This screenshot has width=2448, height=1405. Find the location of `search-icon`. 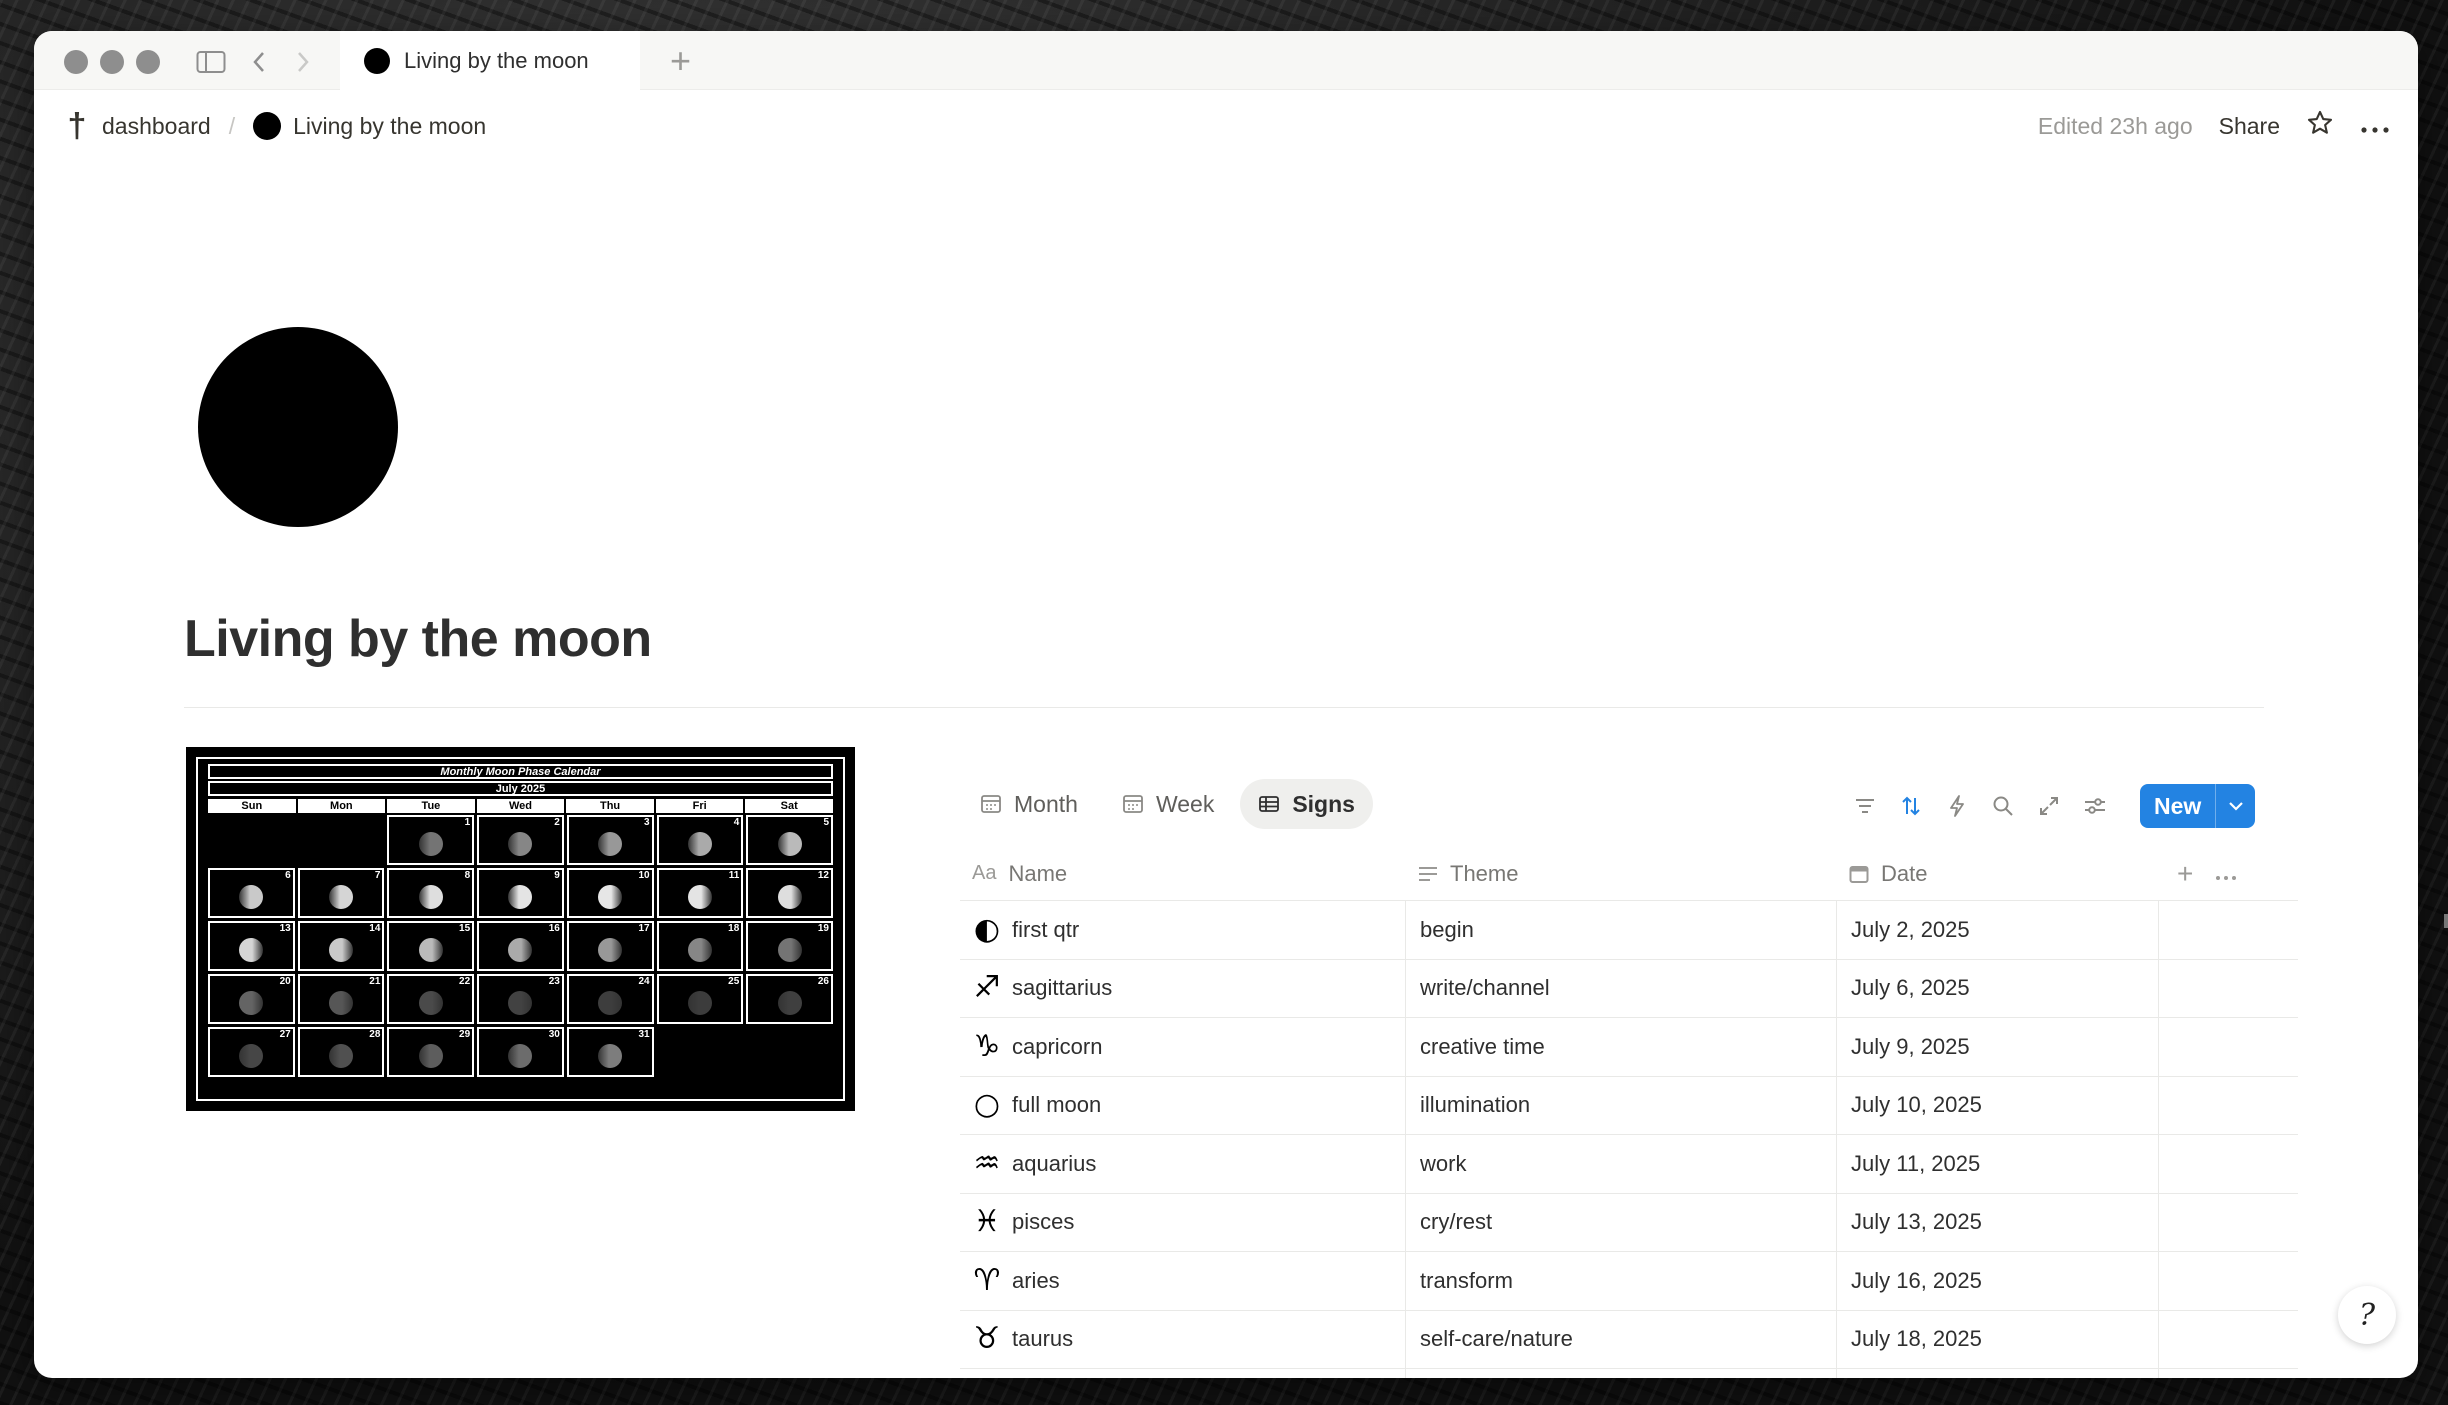

search-icon is located at coordinates (2003, 806).